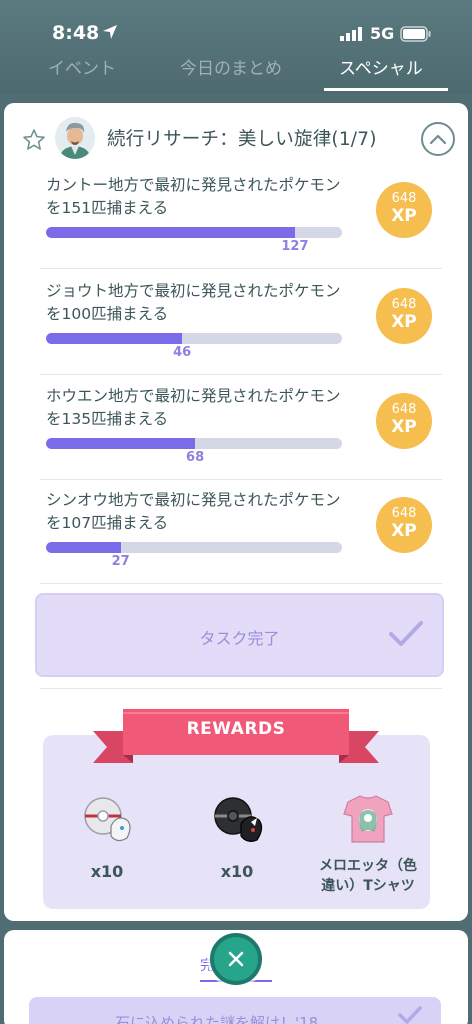 This screenshot has width=472, height=1024. I want to click on divider, so click(241, 688).